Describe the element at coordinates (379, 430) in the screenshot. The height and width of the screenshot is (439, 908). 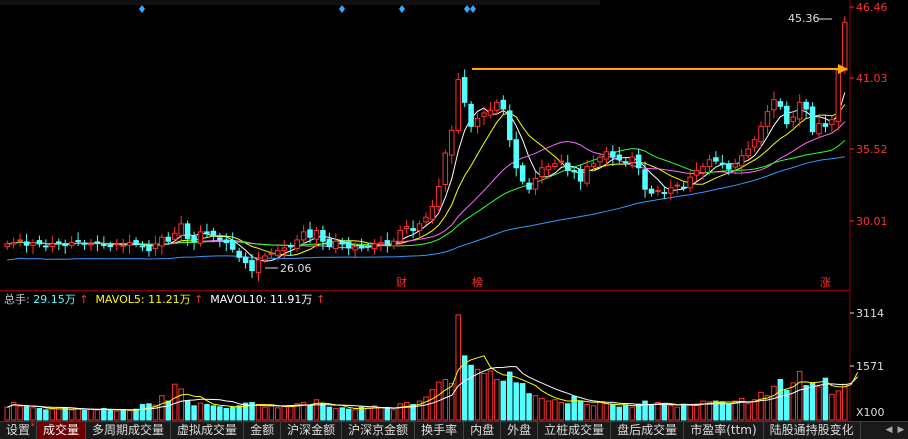
I see `tab-hsj-amount: 沪深京金额` at that location.